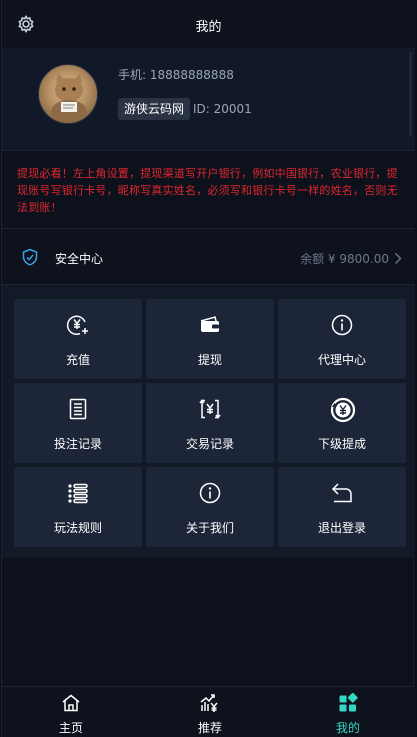 The width and height of the screenshot is (417, 737). Describe the element at coordinates (210, 339) in the screenshot. I see `menu-withdraw: 提现` at that location.